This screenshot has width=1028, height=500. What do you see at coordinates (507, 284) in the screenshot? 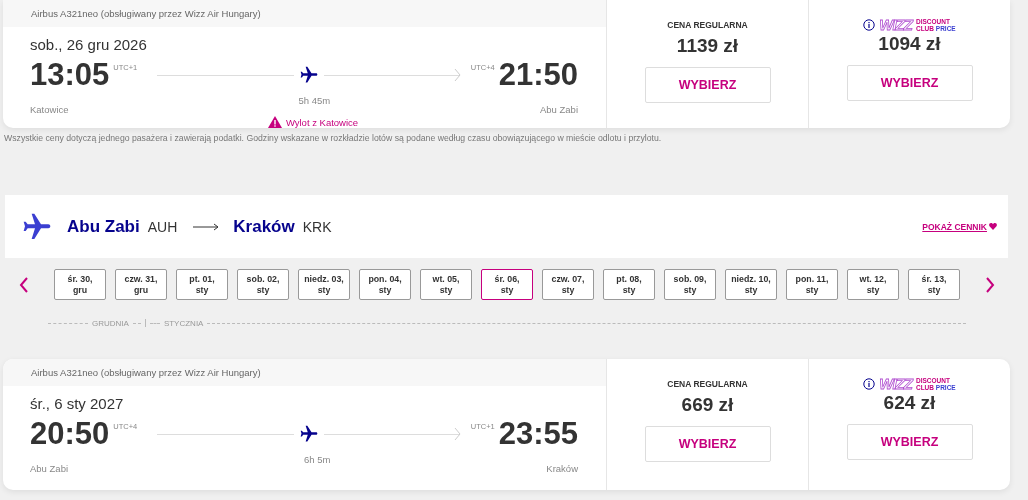
I see `date-tab: śr. 06, sty` at bounding box center [507, 284].